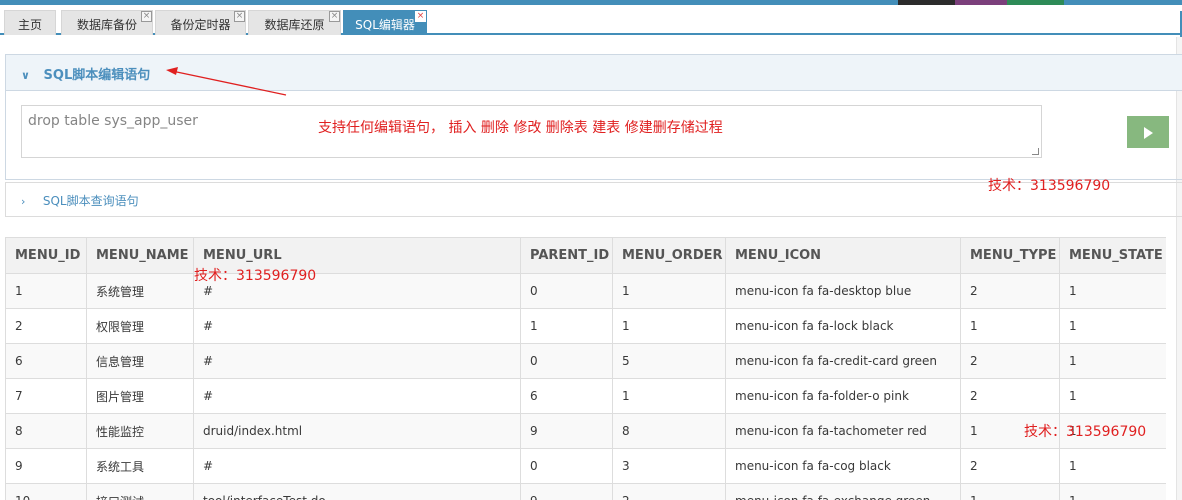 The height and width of the screenshot is (500, 1182). What do you see at coordinates (843, 396) in the screenshot?
I see `table-cell: menu-icon fa fa-folder-o pink` at bounding box center [843, 396].